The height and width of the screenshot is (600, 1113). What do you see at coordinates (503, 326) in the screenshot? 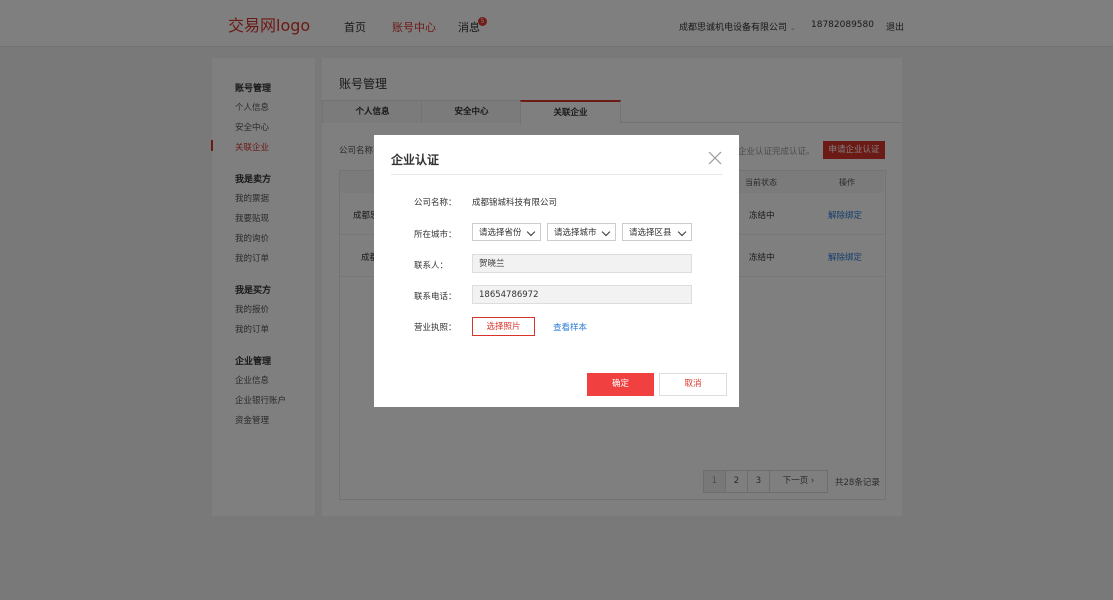
I see `choose-photo-button: 选择照片` at bounding box center [503, 326].